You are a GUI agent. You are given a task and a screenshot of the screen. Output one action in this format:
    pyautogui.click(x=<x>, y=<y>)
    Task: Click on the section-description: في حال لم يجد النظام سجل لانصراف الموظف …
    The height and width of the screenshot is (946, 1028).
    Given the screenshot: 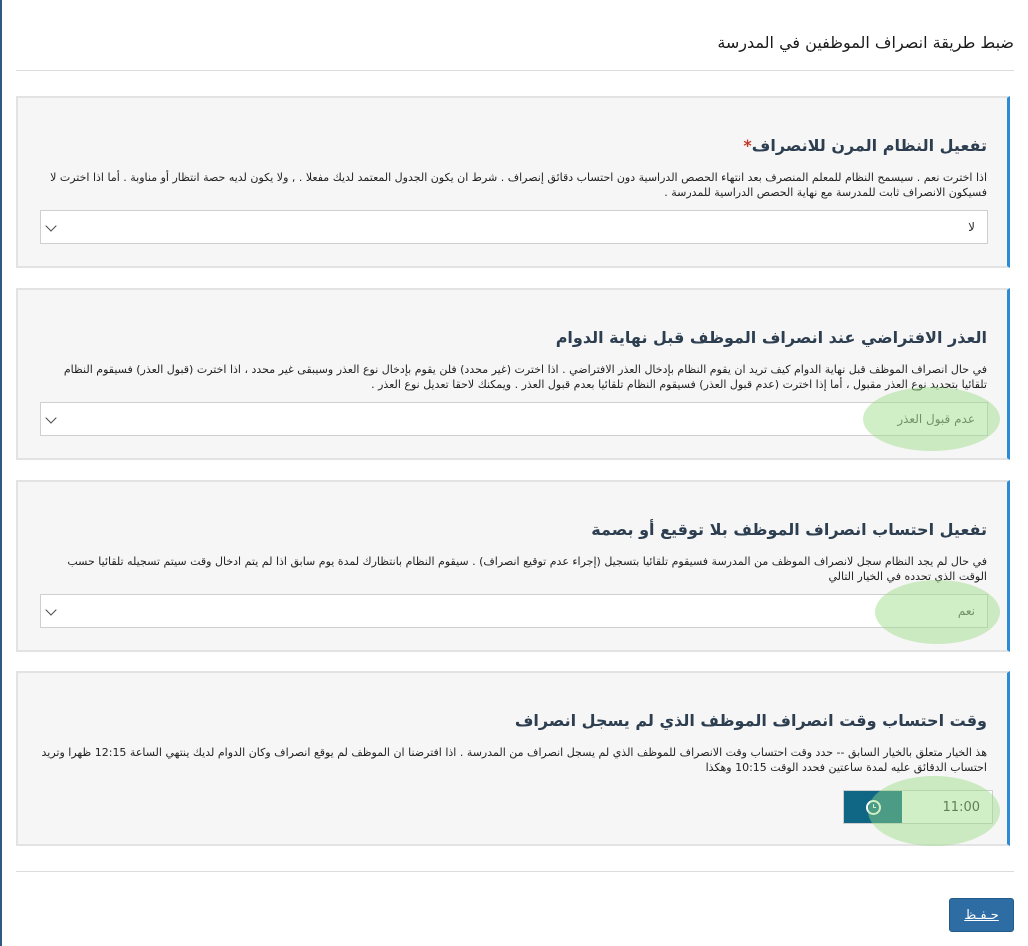 What is the action you would take?
    pyautogui.click(x=527, y=569)
    